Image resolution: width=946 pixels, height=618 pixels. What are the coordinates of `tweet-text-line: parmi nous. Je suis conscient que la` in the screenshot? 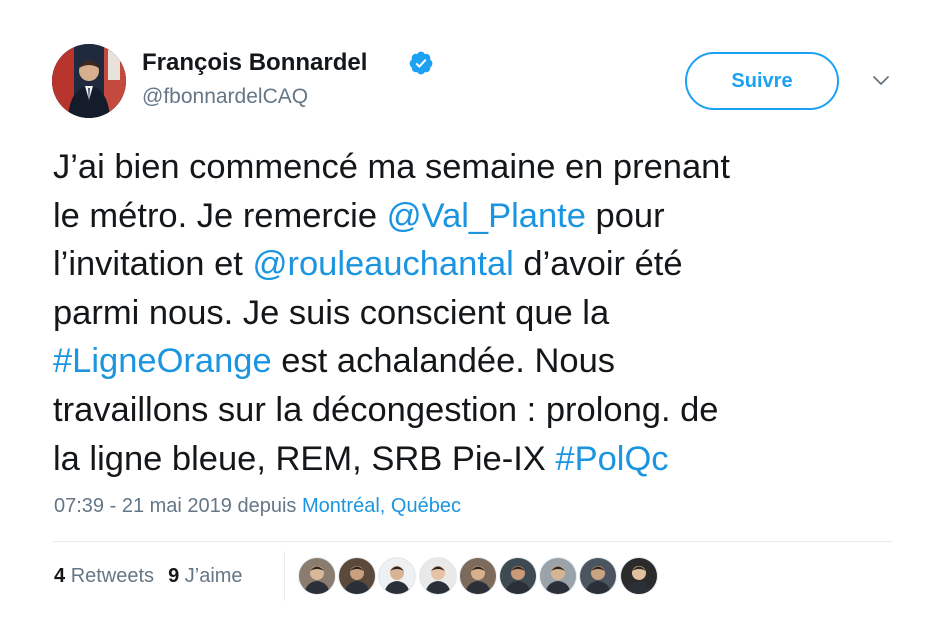 It's located at (483, 313).